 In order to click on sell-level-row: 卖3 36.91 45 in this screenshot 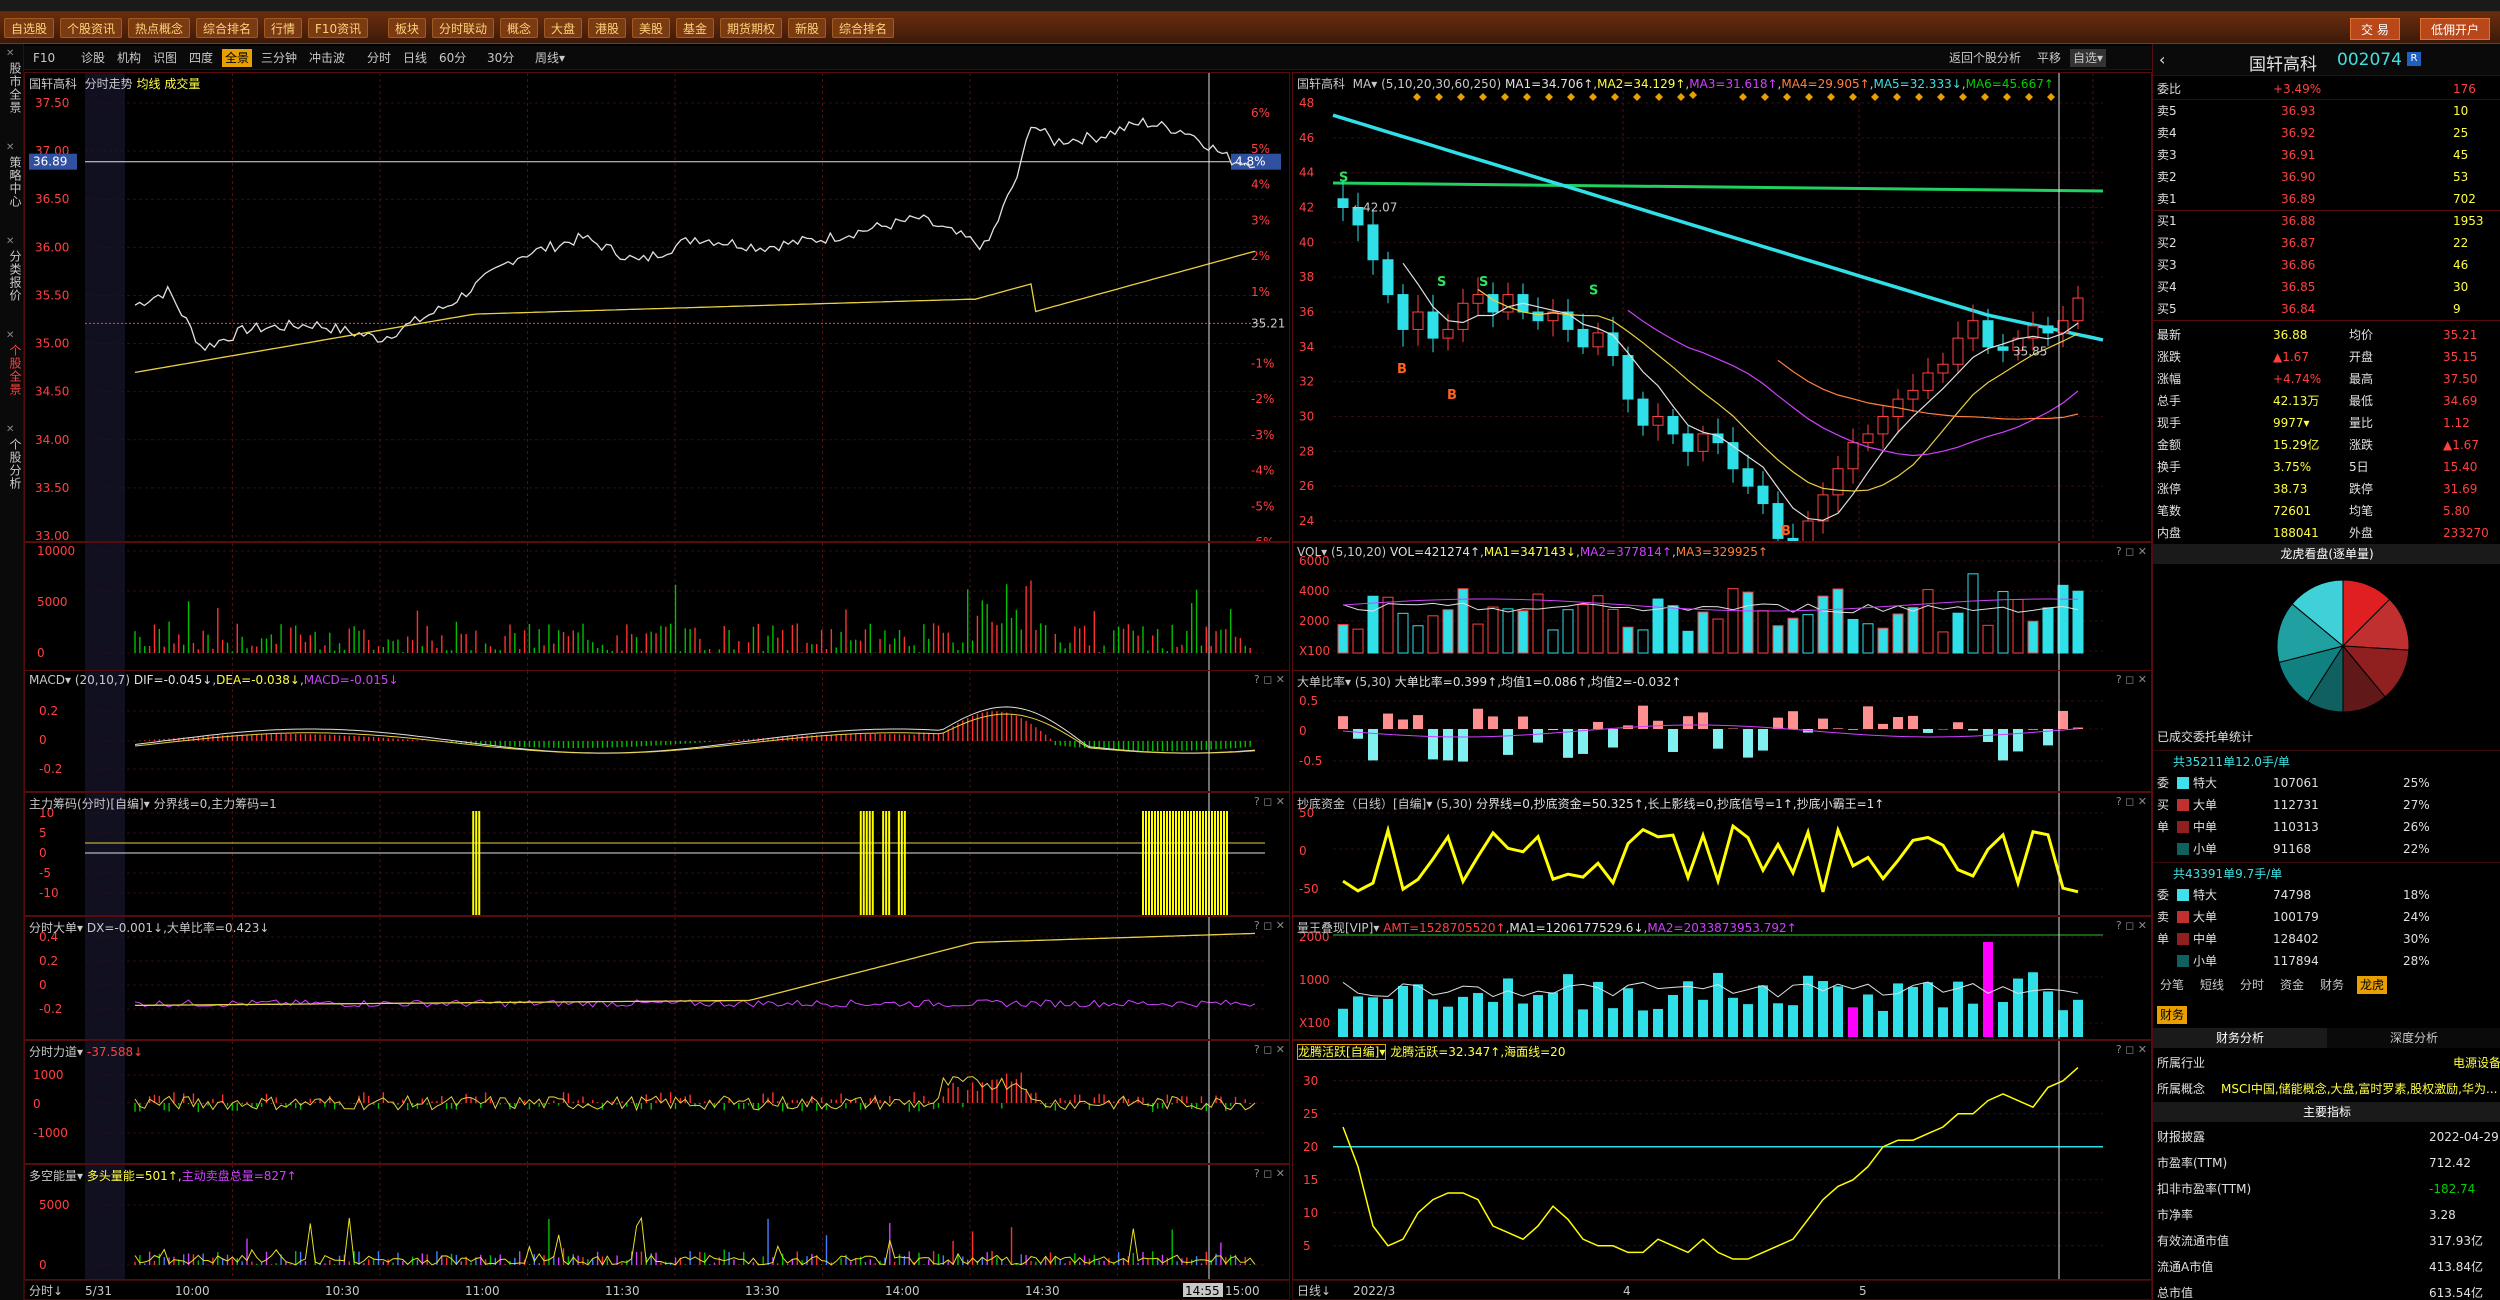, I will do `click(2326, 155)`.